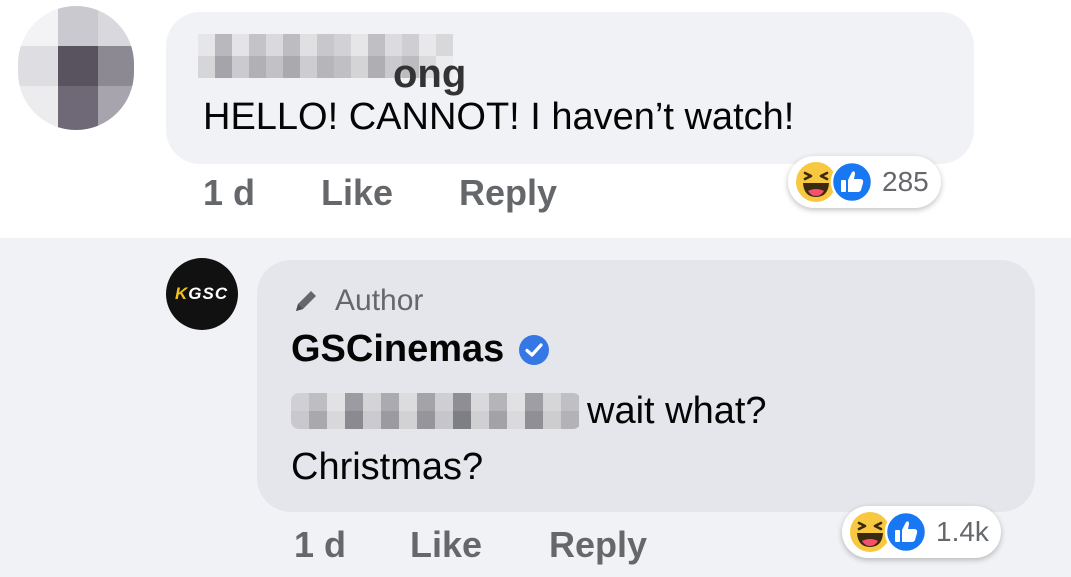 Image resolution: width=1071 pixels, height=577 pixels. I want to click on comment-text: HELLO! CANNOT! I haven’t watch!, so click(499, 117).